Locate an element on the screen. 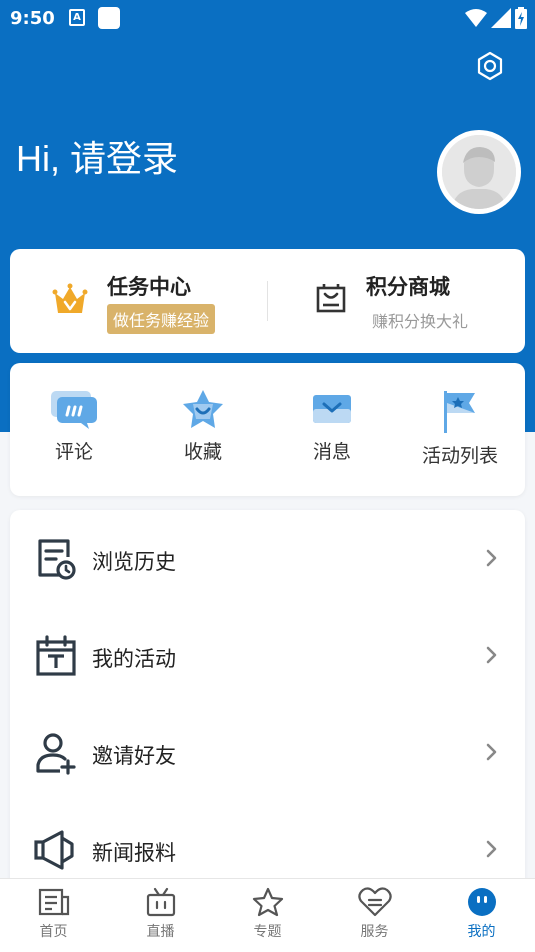  quick-action-favorite: 收藏 is located at coordinates (203, 426).